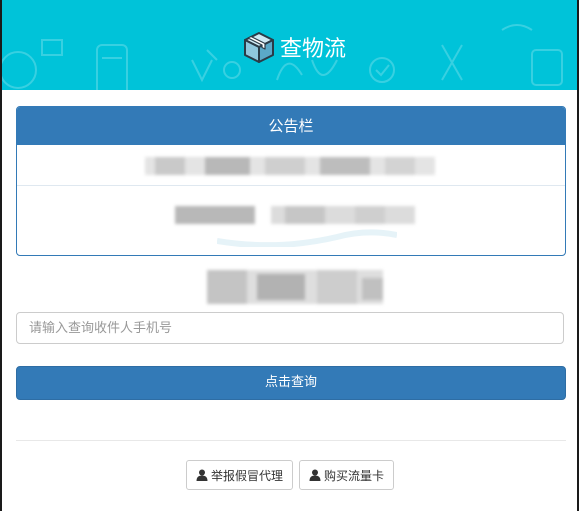 The height and width of the screenshot is (511, 579). Describe the element at coordinates (259, 47) in the screenshot. I see `package-box-icon` at that location.